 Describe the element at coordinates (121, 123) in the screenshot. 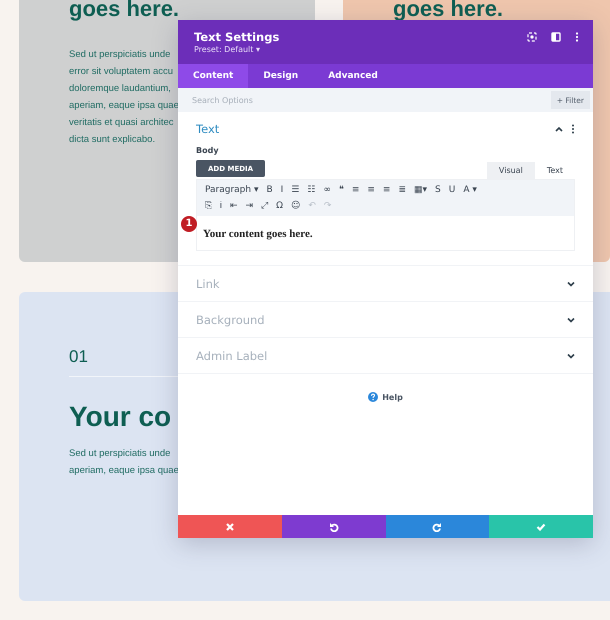

I see `body-text-line: veritatis et quasi architec` at that location.